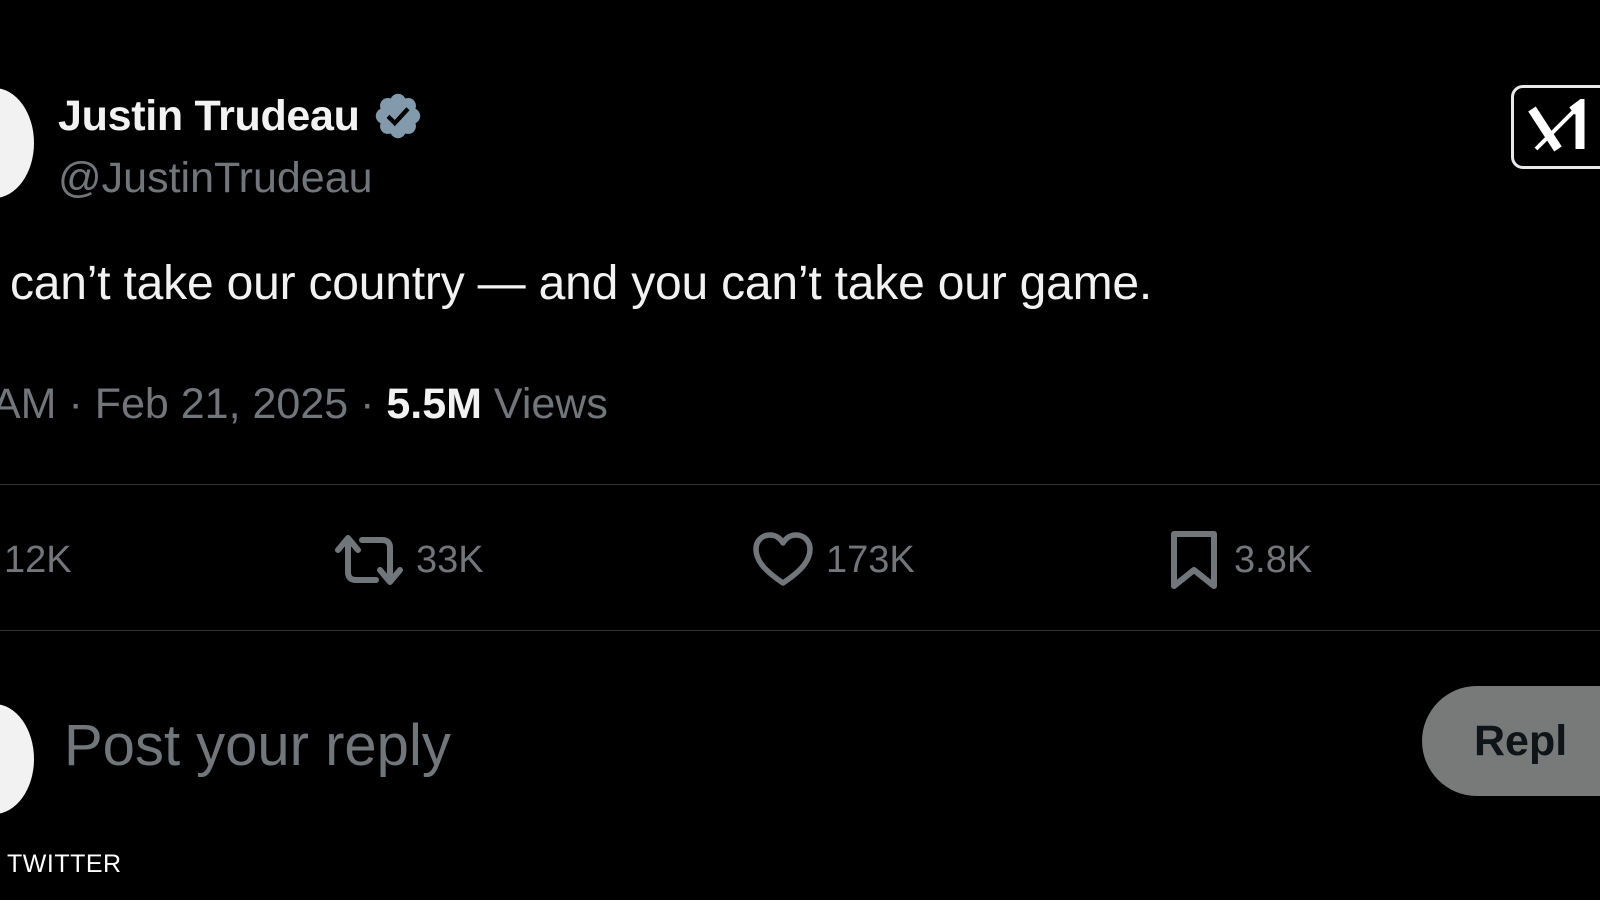 The width and height of the screenshot is (1600, 900). I want to click on like-action: 173K, so click(833, 560).